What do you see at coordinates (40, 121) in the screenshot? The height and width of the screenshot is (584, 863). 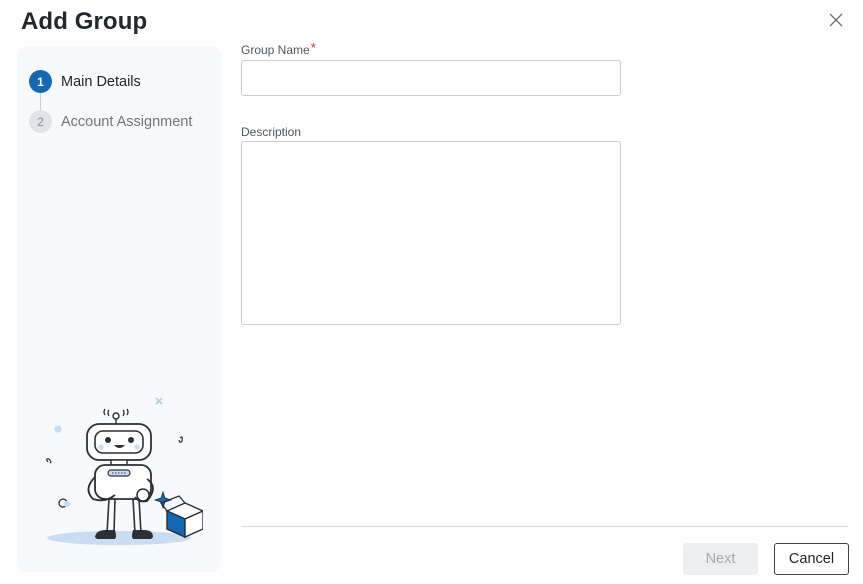 I see `step-number: 2` at bounding box center [40, 121].